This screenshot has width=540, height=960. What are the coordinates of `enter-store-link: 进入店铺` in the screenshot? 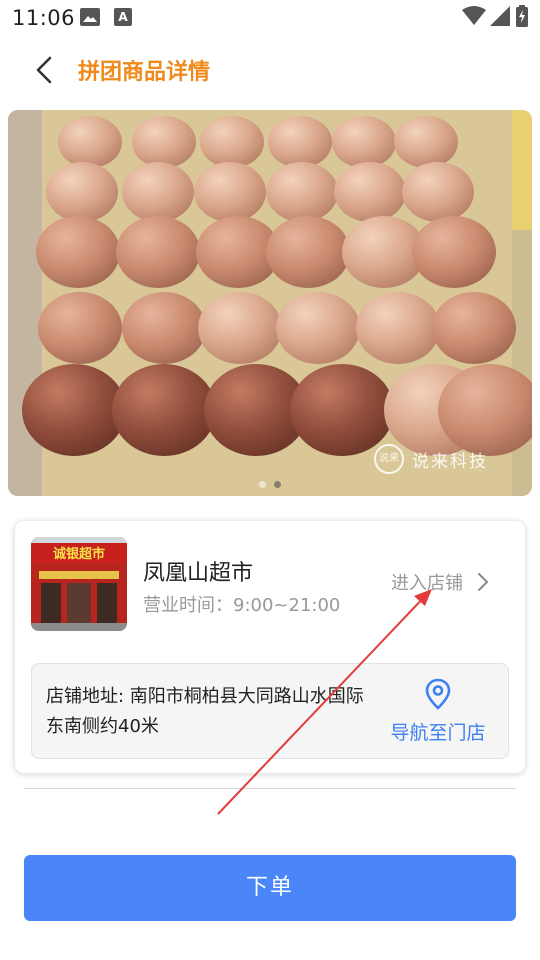 It's located at (440, 582).